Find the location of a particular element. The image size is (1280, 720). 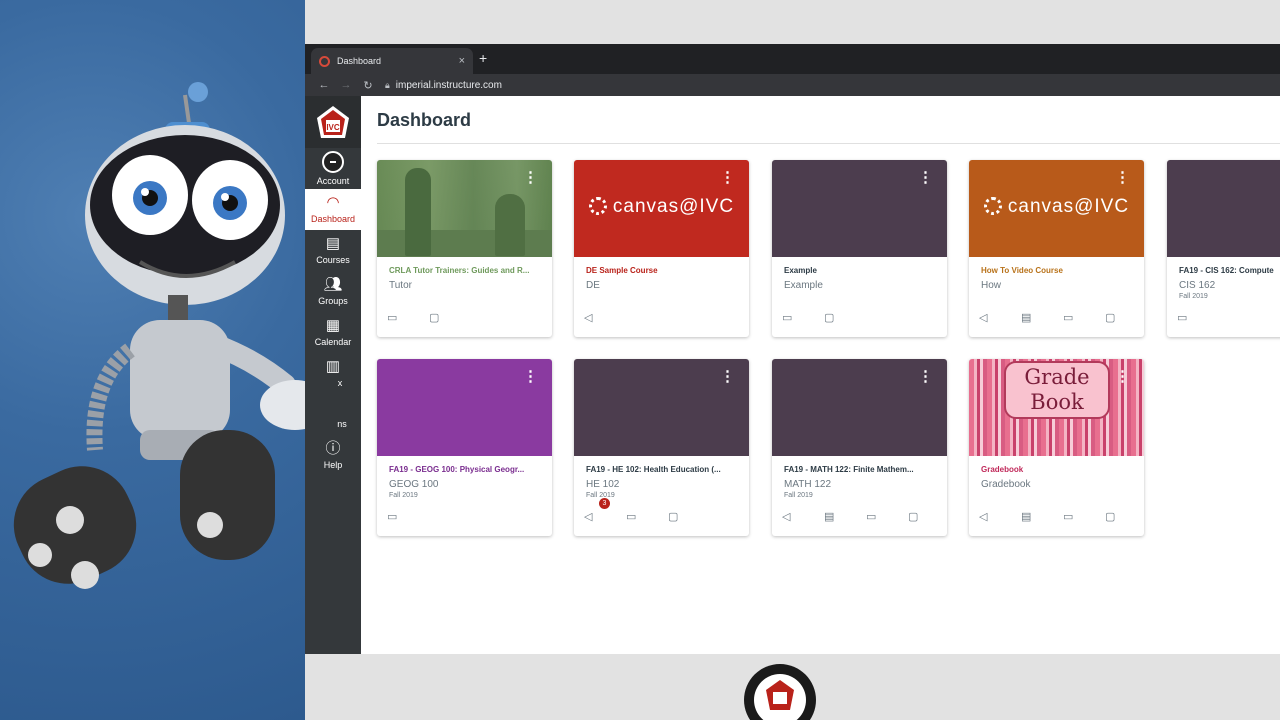

card-course-code: How is located at coordinates (991, 285).